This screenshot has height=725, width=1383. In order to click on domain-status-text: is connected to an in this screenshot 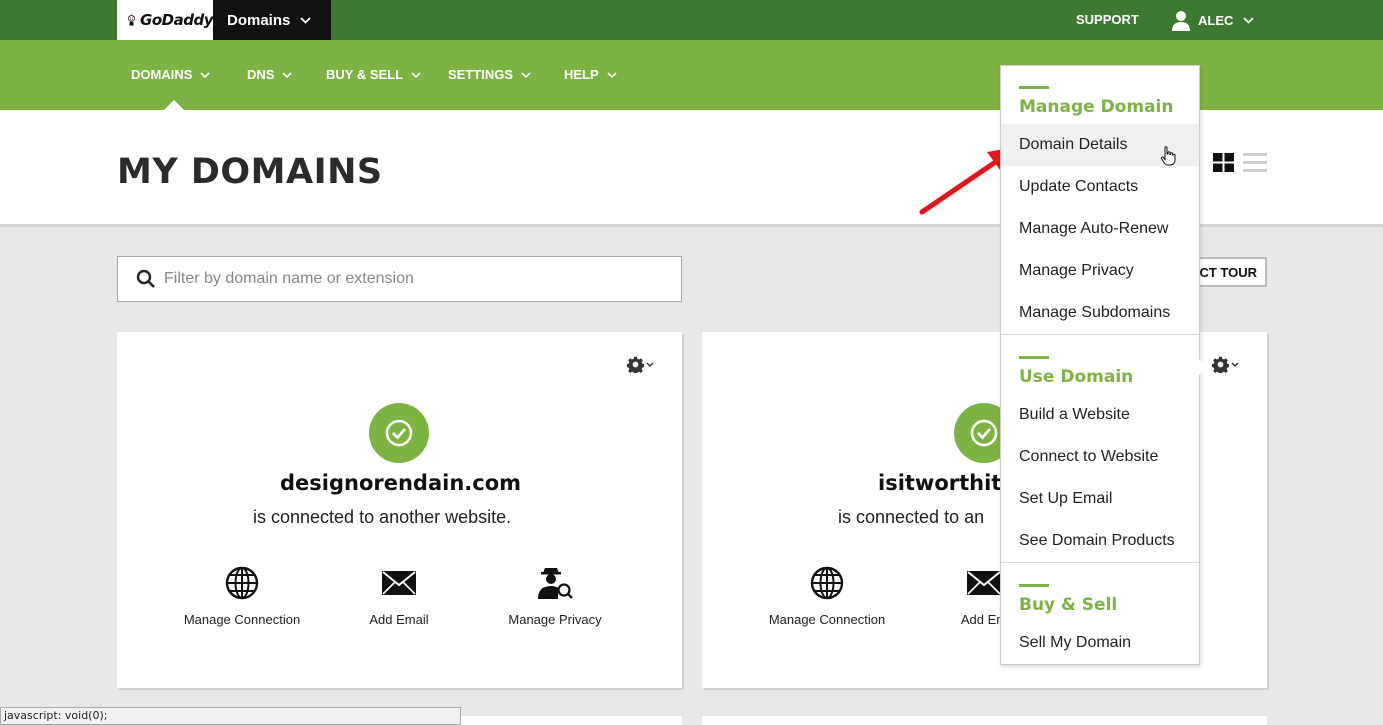, I will do `click(911, 517)`.